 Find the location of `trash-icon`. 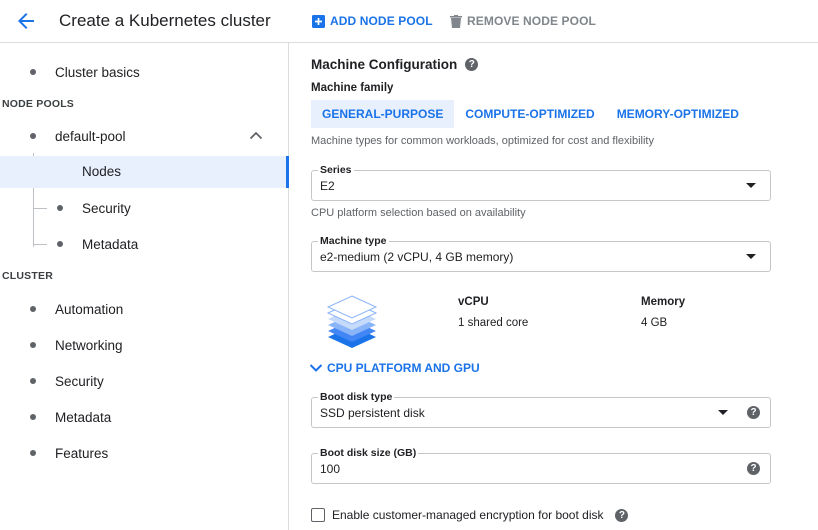

trash-icon is located at coordinates (456, 21).